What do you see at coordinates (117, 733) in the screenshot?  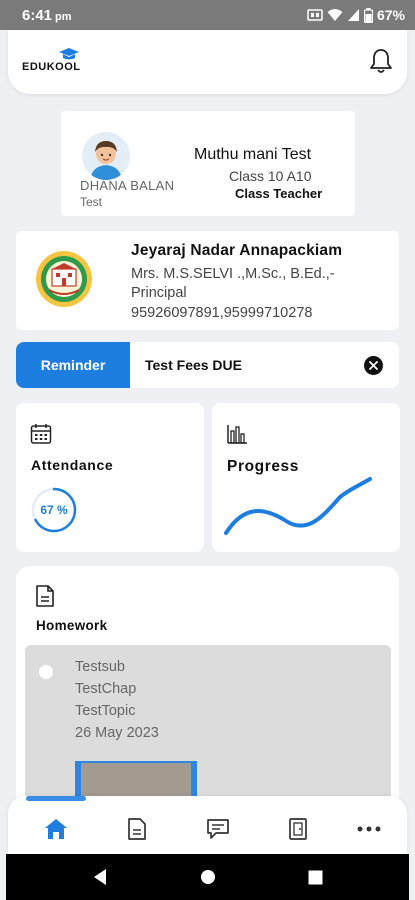 I see `homework-date: 26 May 2023` at bounding box center [117, 733].